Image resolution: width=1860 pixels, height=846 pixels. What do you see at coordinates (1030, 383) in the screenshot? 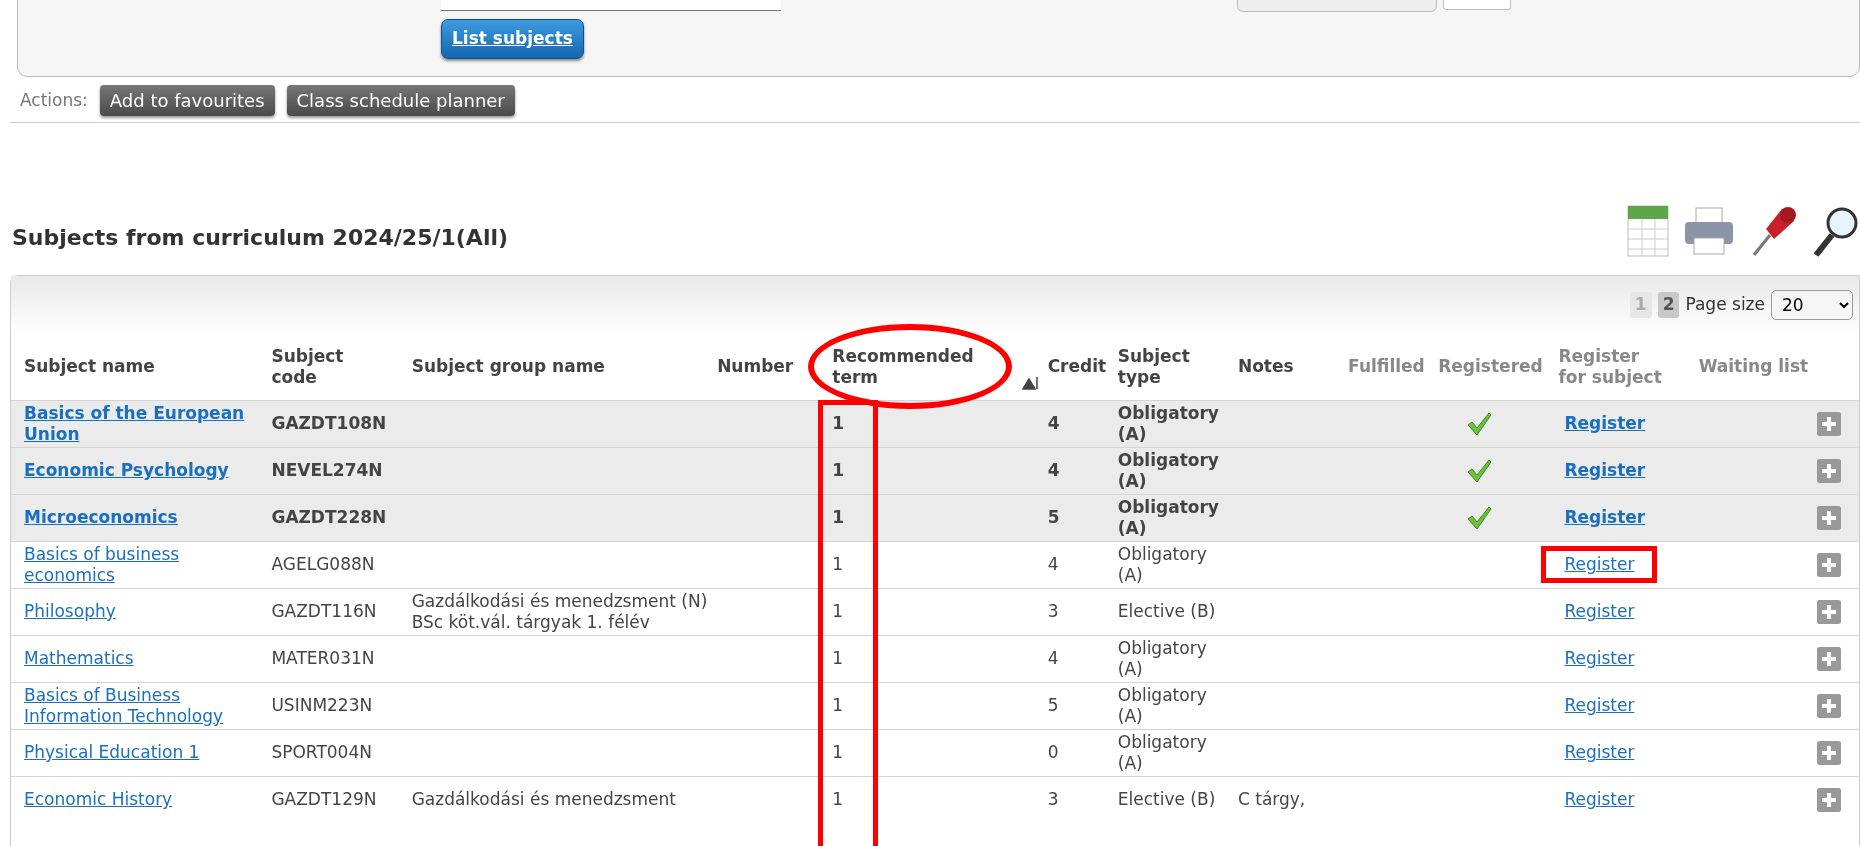
I see `sort-ascending-icon` at bounding box center [1030, 383].